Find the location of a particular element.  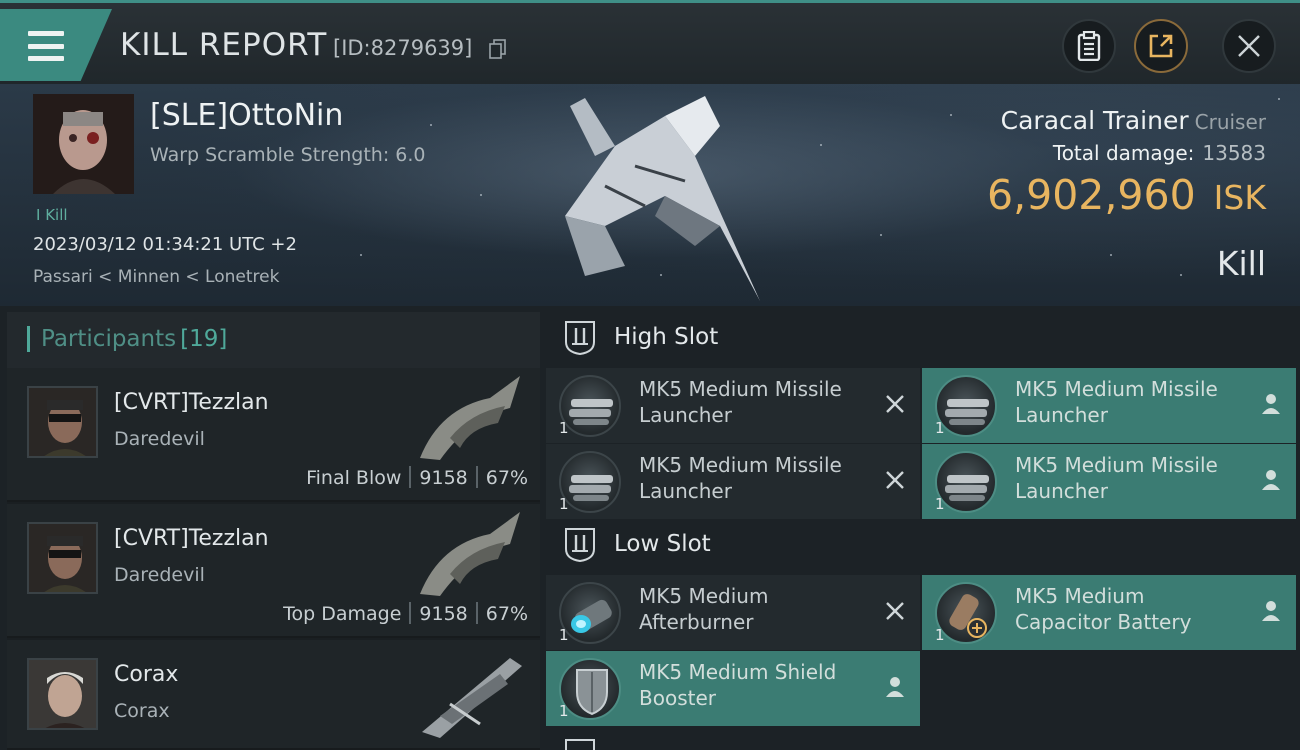

participant-ship: Corax is located at coordinates (142, 711).